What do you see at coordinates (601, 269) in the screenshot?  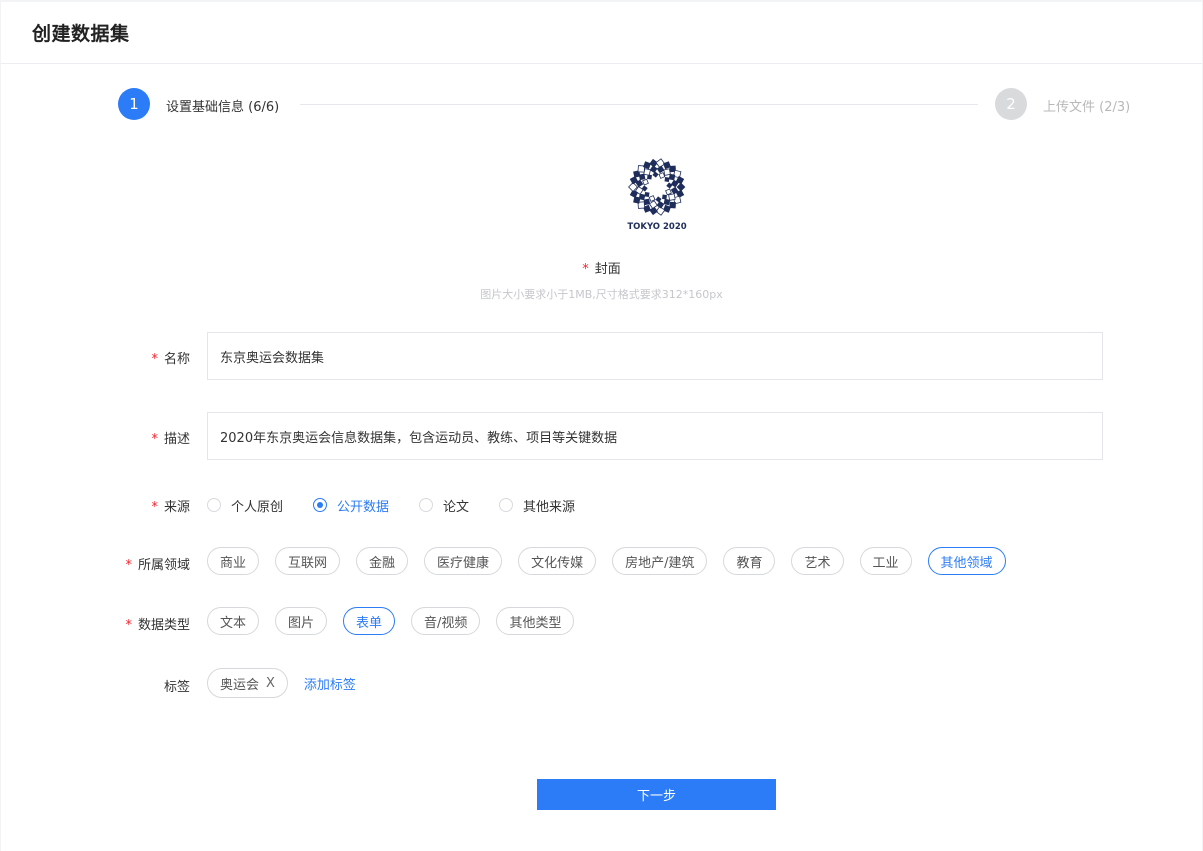 I see `cover-label: * 封面` at bounding box center [601, 269].